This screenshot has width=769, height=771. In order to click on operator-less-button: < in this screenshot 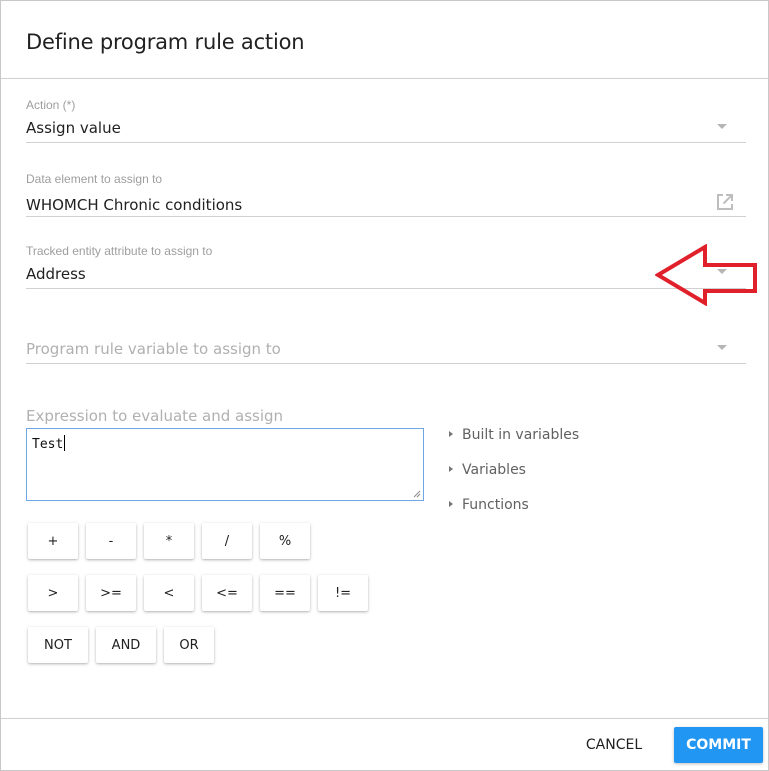, I will do `click(169, 593)`.